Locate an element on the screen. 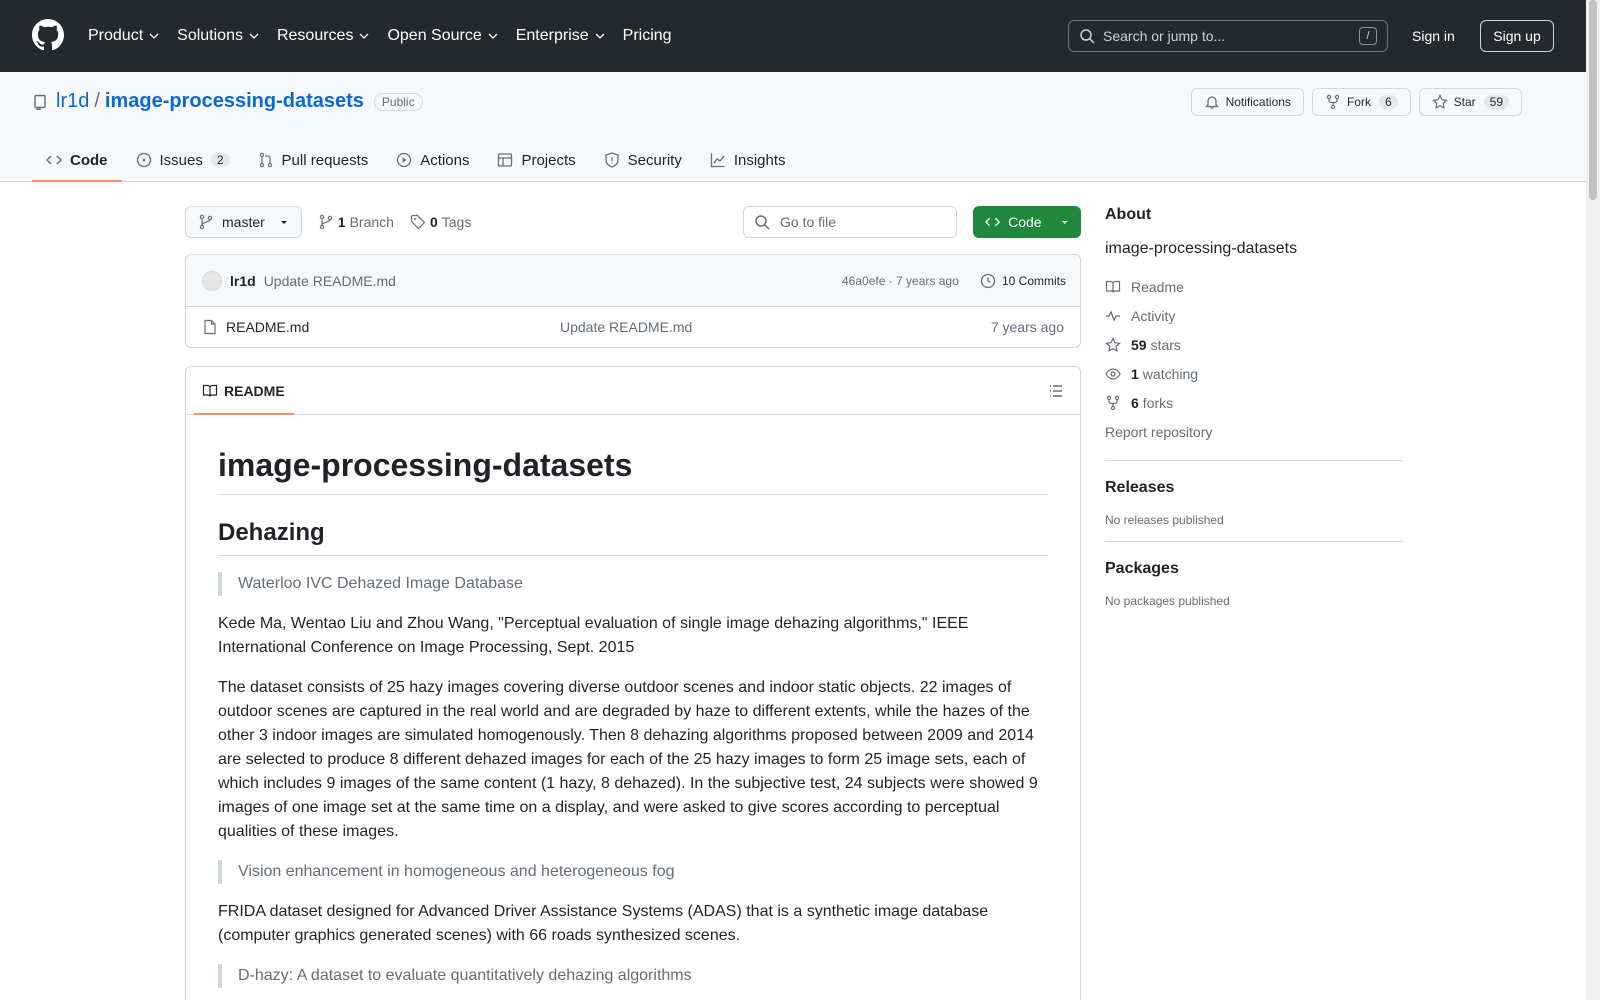  repo-title: lr1d / image-processing-datasets Public is located at coordinates (227, 101).